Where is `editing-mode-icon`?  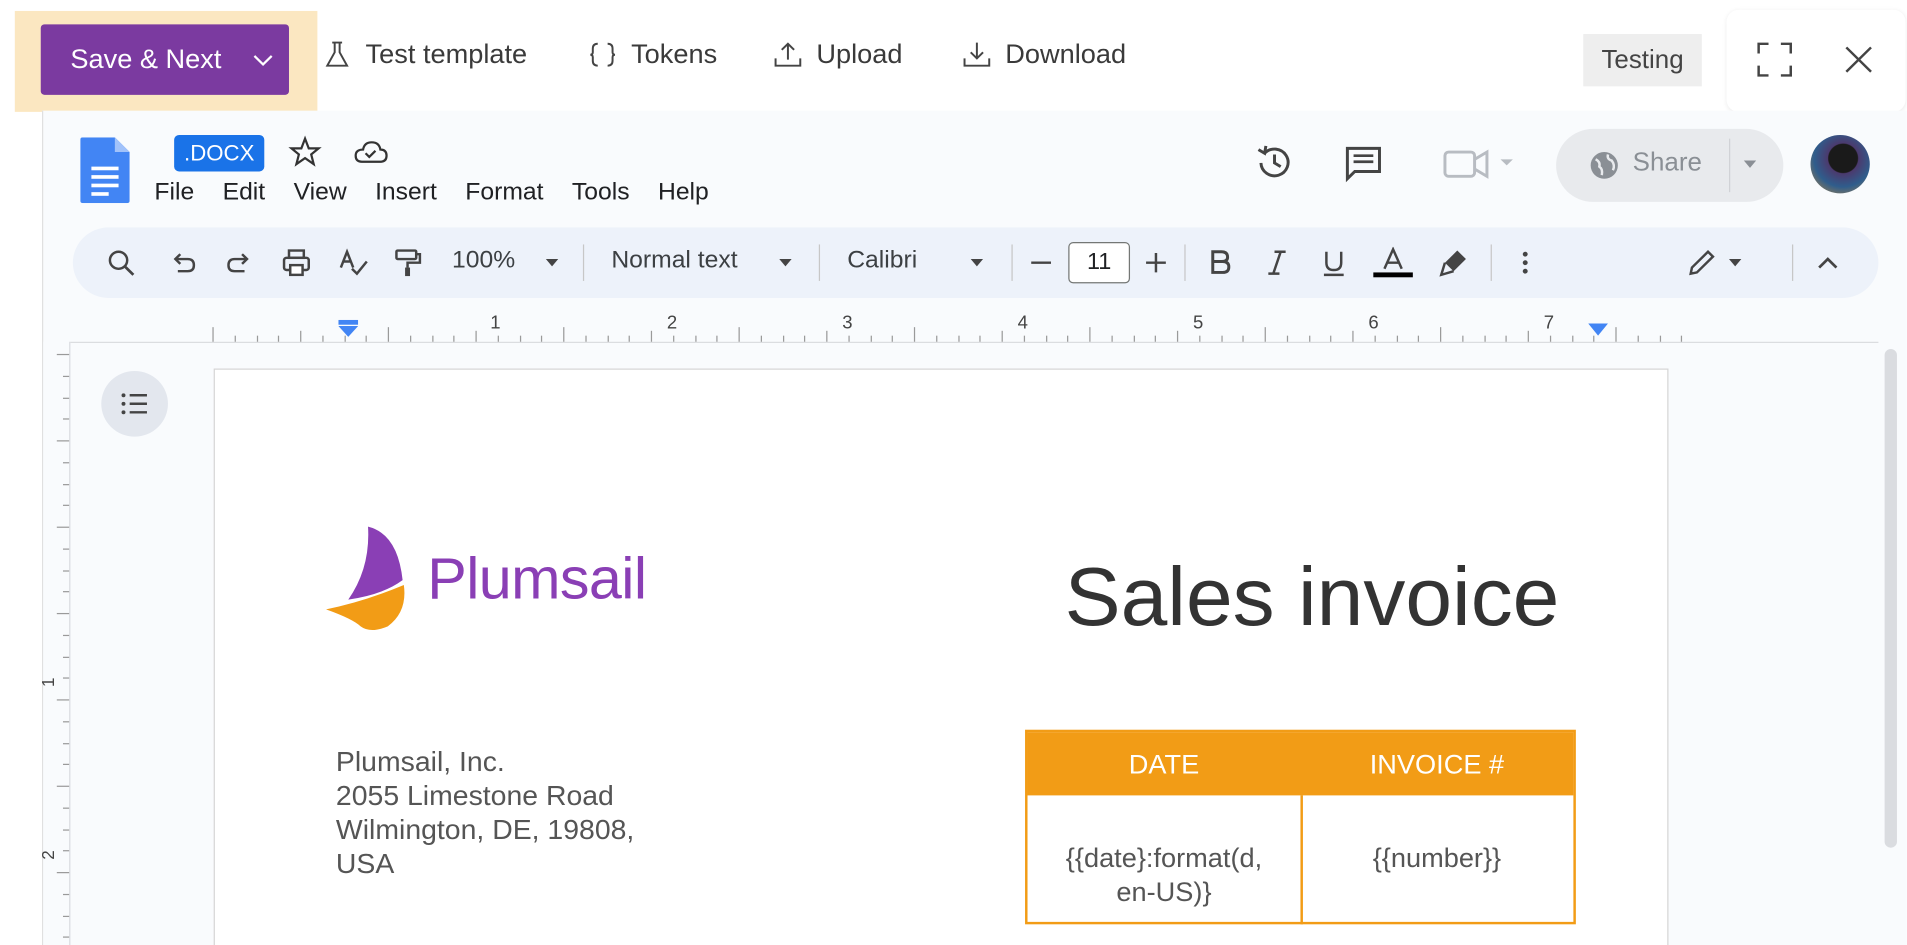 editing-mode-icon is located at coordinates (1702, 263).